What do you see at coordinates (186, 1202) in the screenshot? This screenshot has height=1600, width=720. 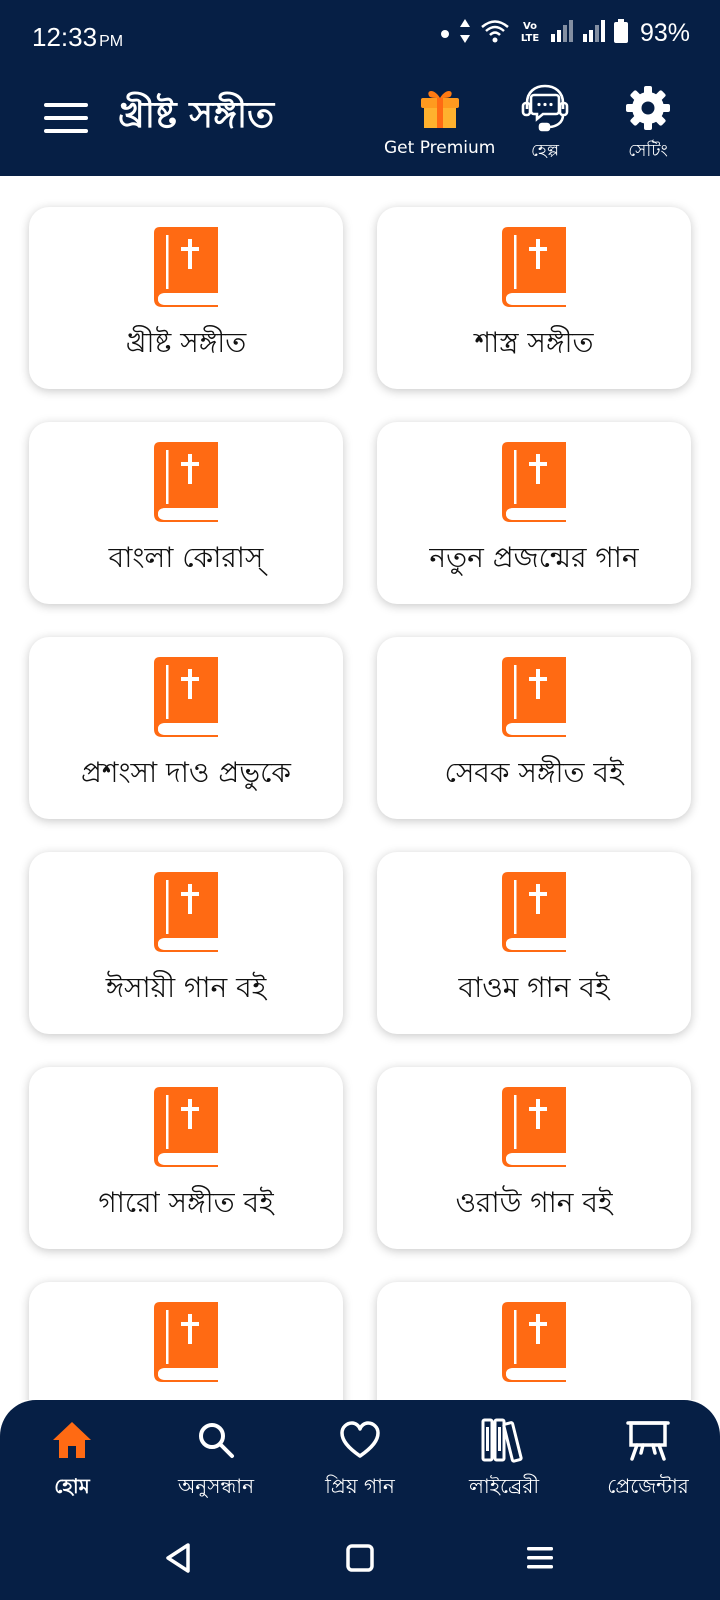 I see `songbook-title: গারো সঙ্গীত বই` at bounding box center [186, 1202].